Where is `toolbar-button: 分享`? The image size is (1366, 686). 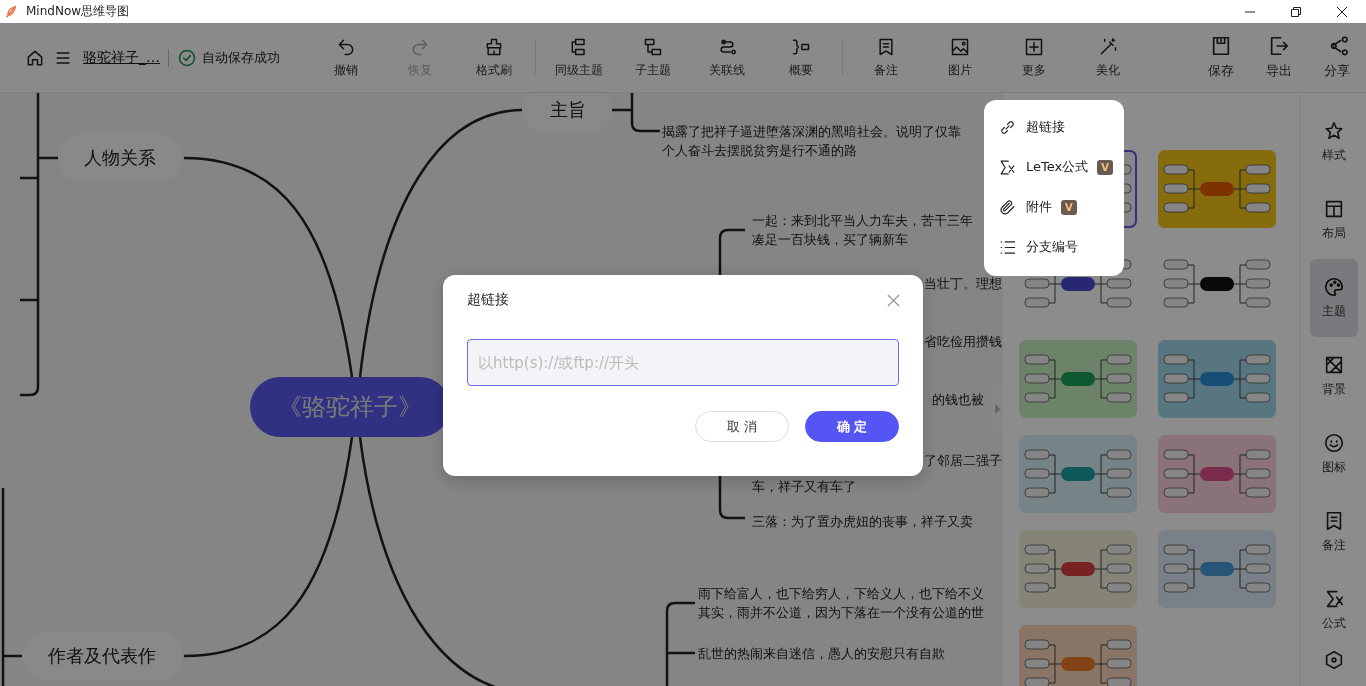 toolbar-button: 分享 is located at coordinates (1337, 57).